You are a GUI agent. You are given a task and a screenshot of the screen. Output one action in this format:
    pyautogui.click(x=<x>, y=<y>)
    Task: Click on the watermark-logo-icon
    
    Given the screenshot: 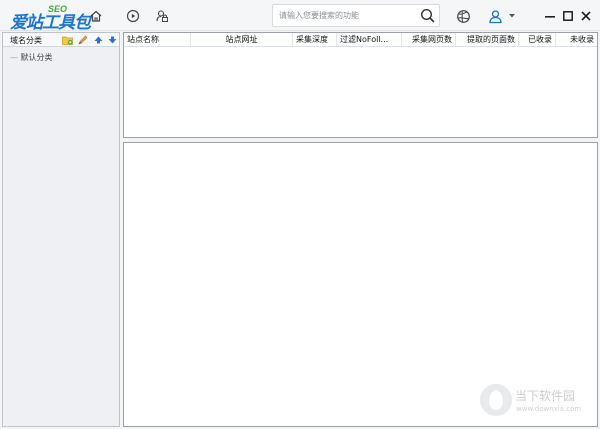 What is the action you would take?
    pyautogui.click(x=496, y=400)
    